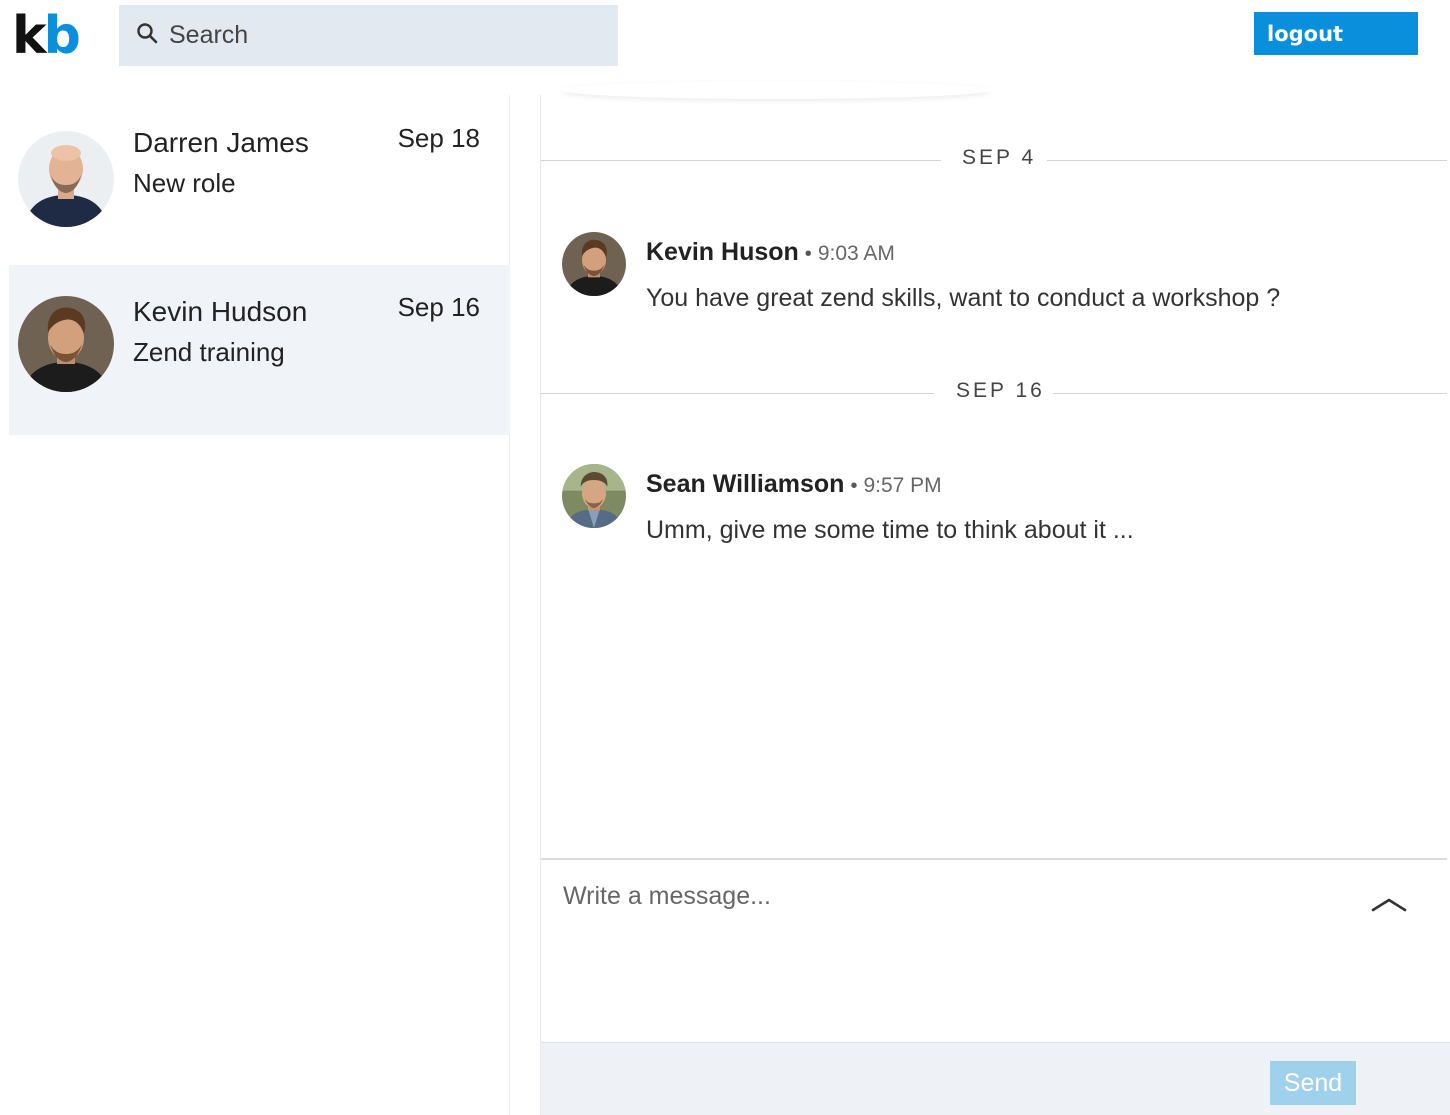  Describe the element at coordinates (379, 35) in the screenshot. I see `search-input` at that location.